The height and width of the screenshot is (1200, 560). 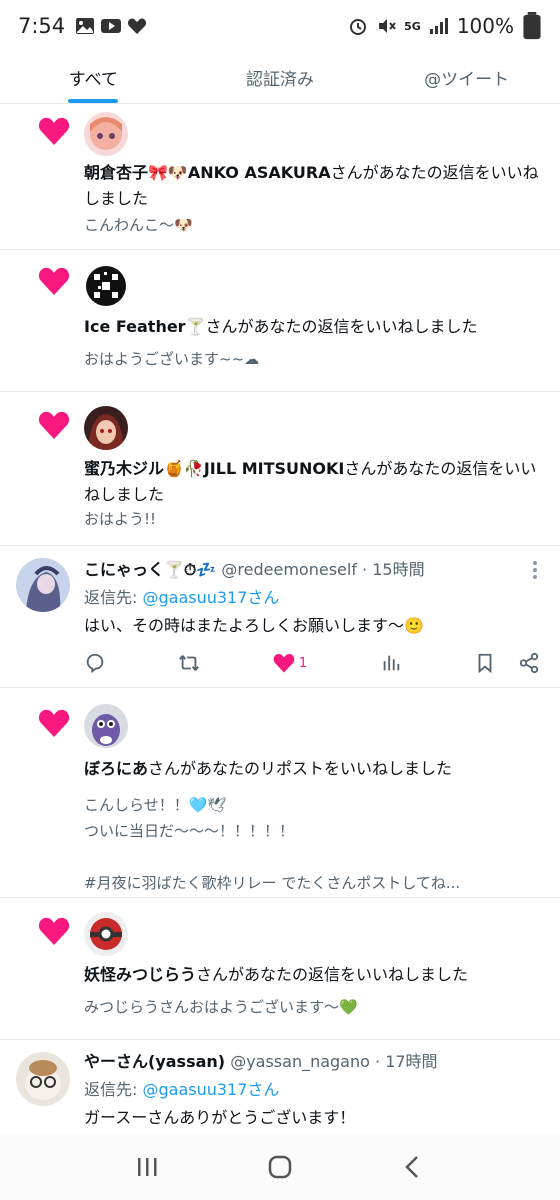 I want to click on notification-preview: みつじらうさんおはようございます〜💚, so click(x=221, y=1007).